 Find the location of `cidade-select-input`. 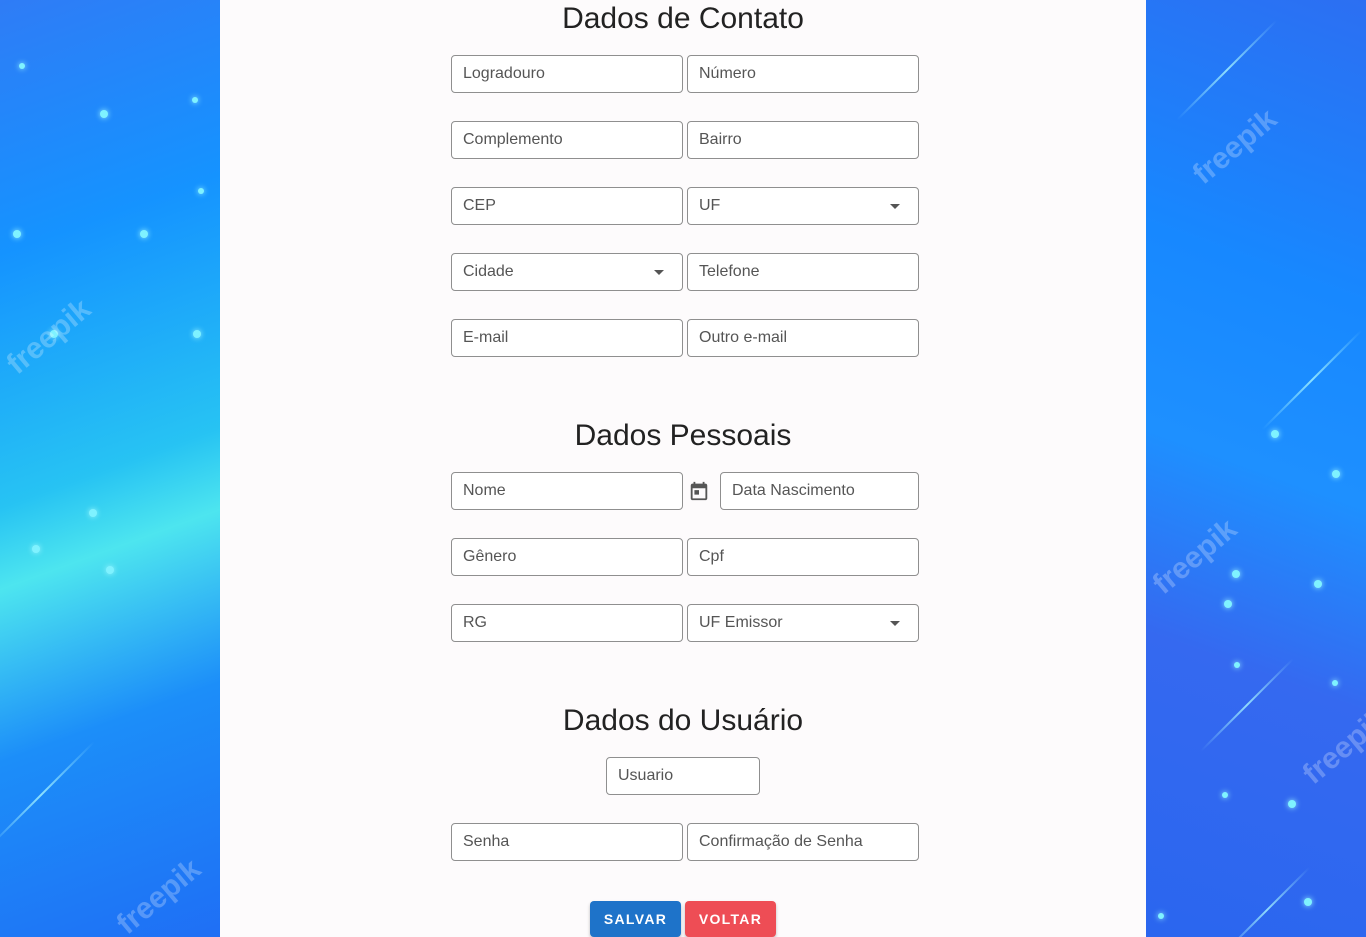

cidade-select-input is located at coordinates (567, 272).